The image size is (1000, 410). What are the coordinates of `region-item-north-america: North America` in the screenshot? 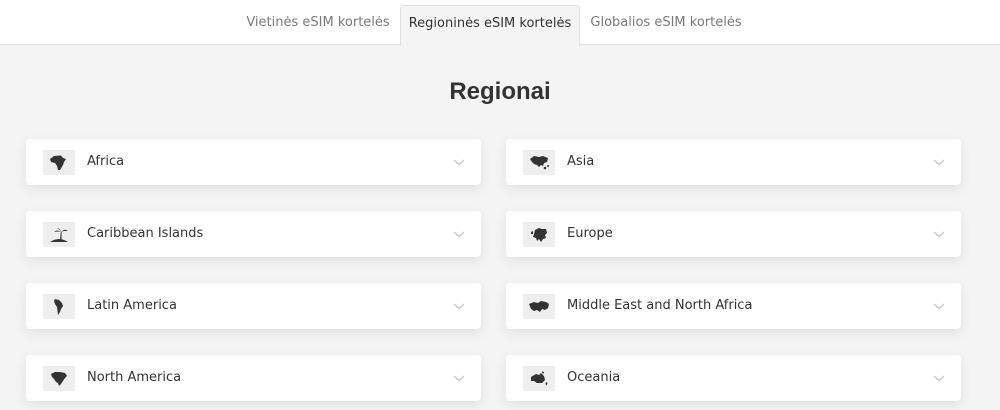 It's located at (253, 378).